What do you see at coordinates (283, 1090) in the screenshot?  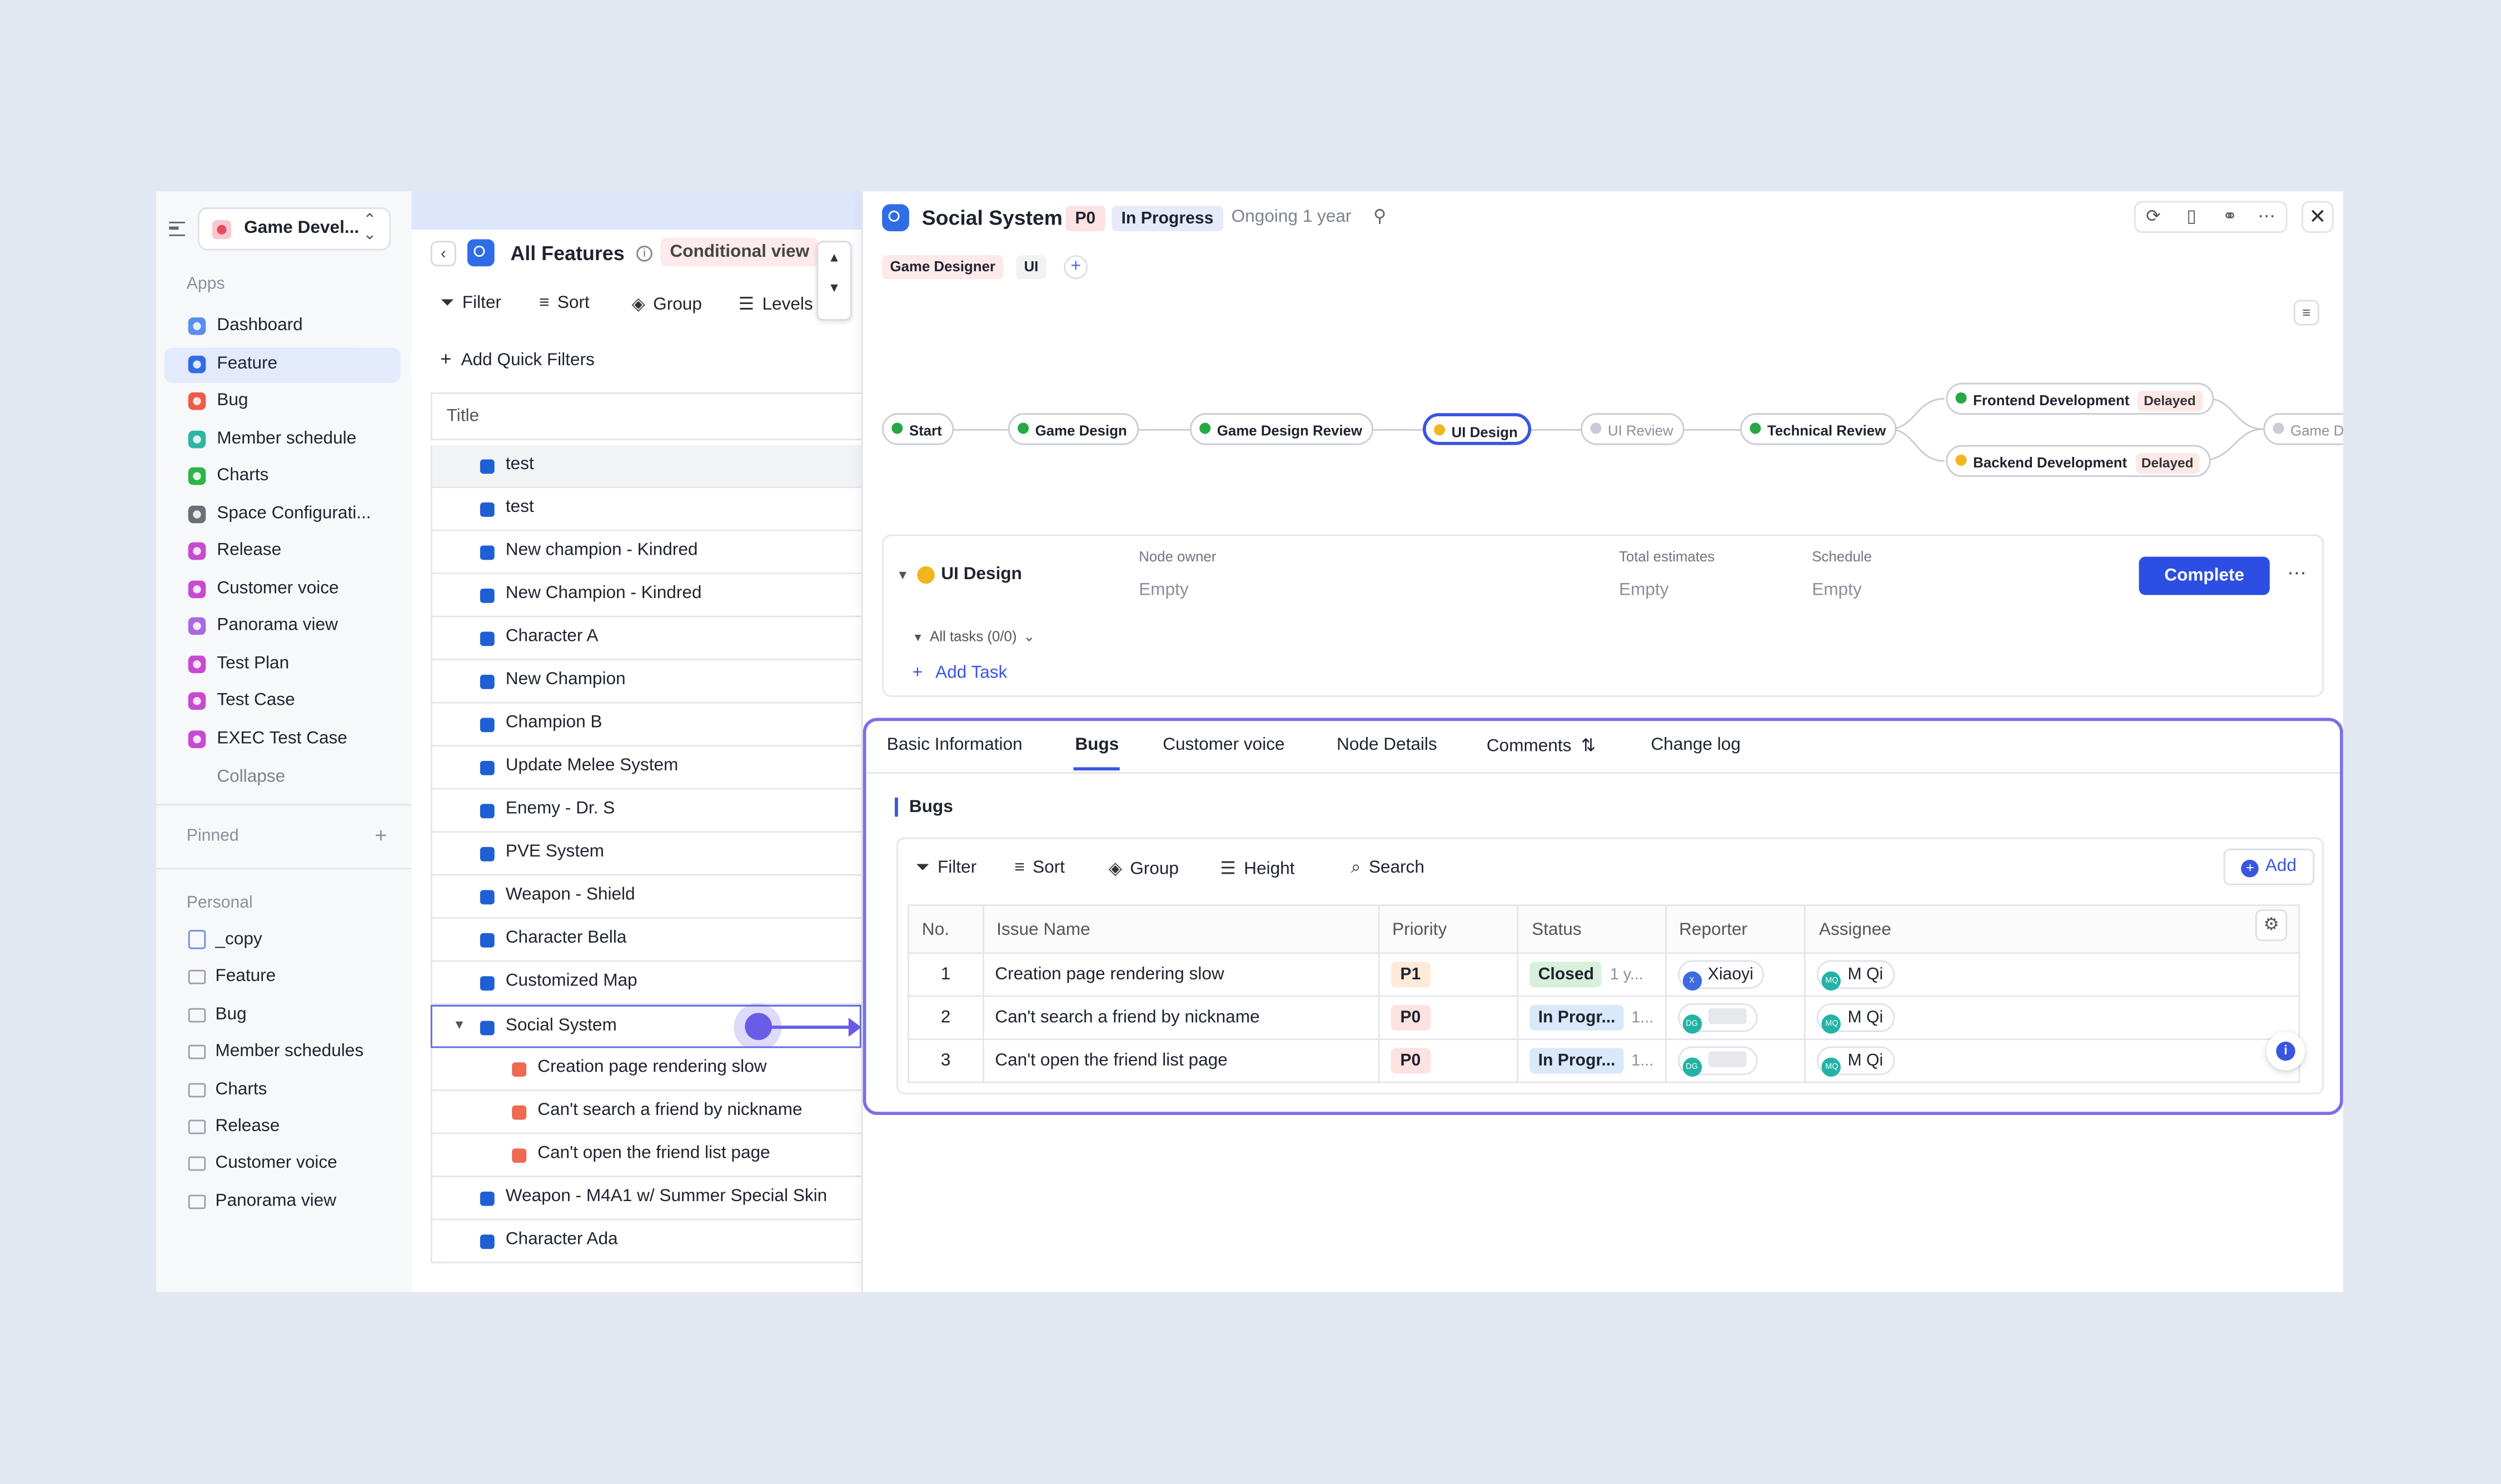 I see `personal-item-charts: Charts` at bounding box center [283, 1090].